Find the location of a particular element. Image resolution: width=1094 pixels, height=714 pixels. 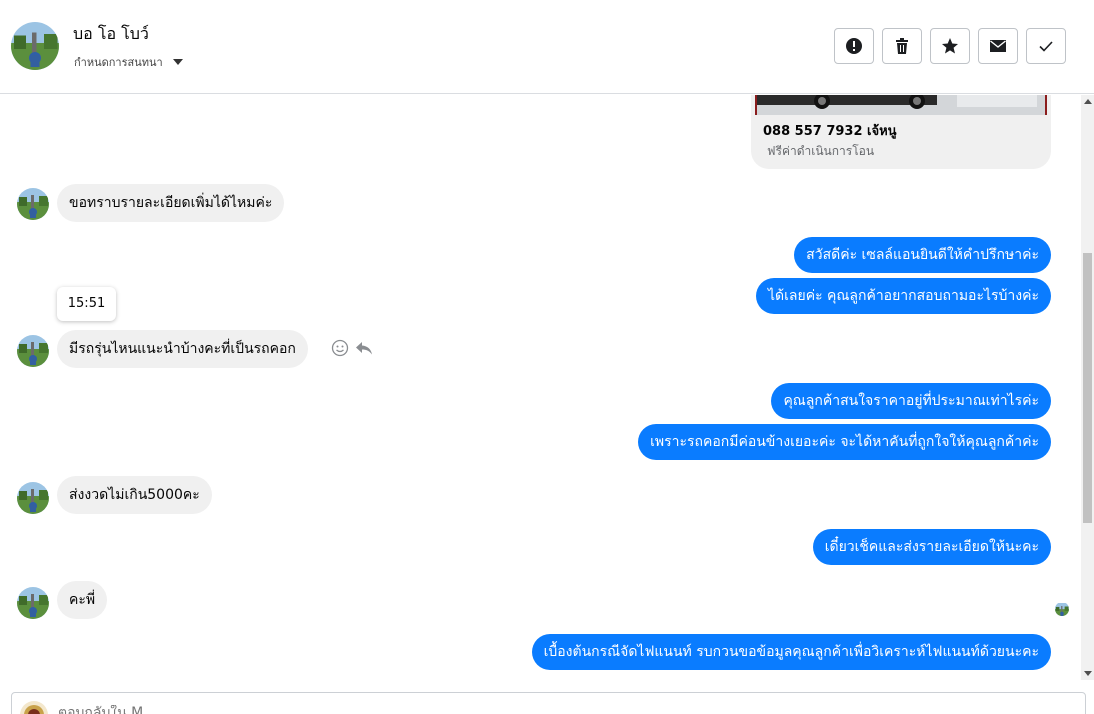

contact-avatar is located at coordinates (35, 46).